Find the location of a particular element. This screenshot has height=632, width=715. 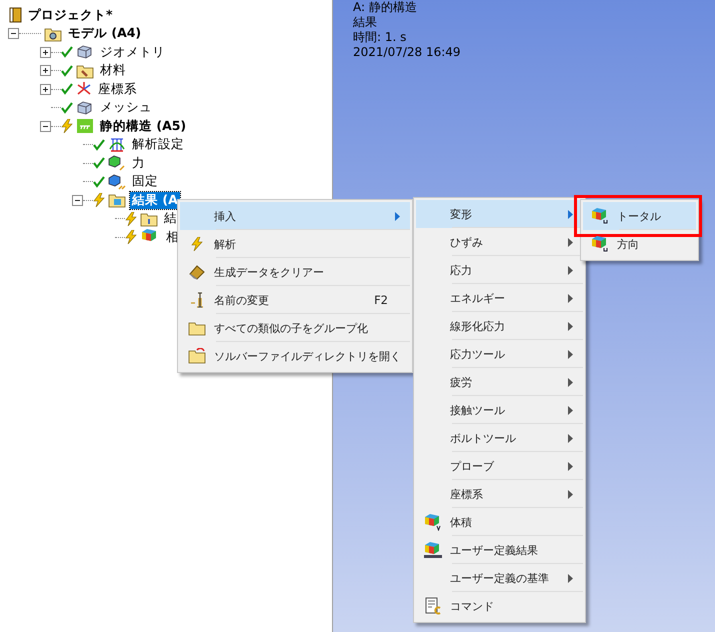

menu-item: 接触ツール is located at coordinates (499, 410).